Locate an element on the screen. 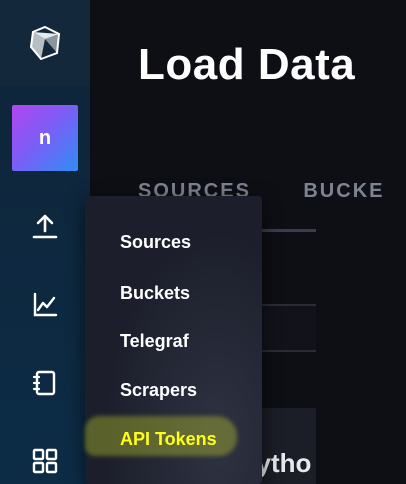  nav-data-explorer is located at coordinates (45, 305).